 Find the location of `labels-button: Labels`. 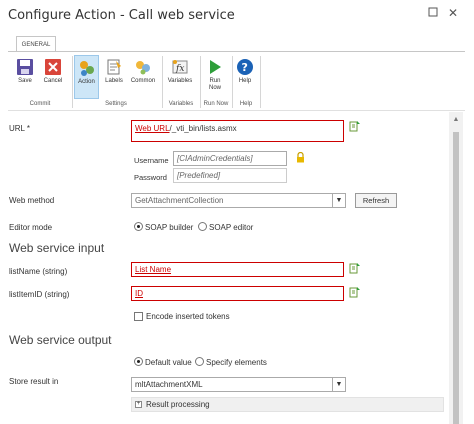

labels-button: Labels is located at coordinates (114, 77).